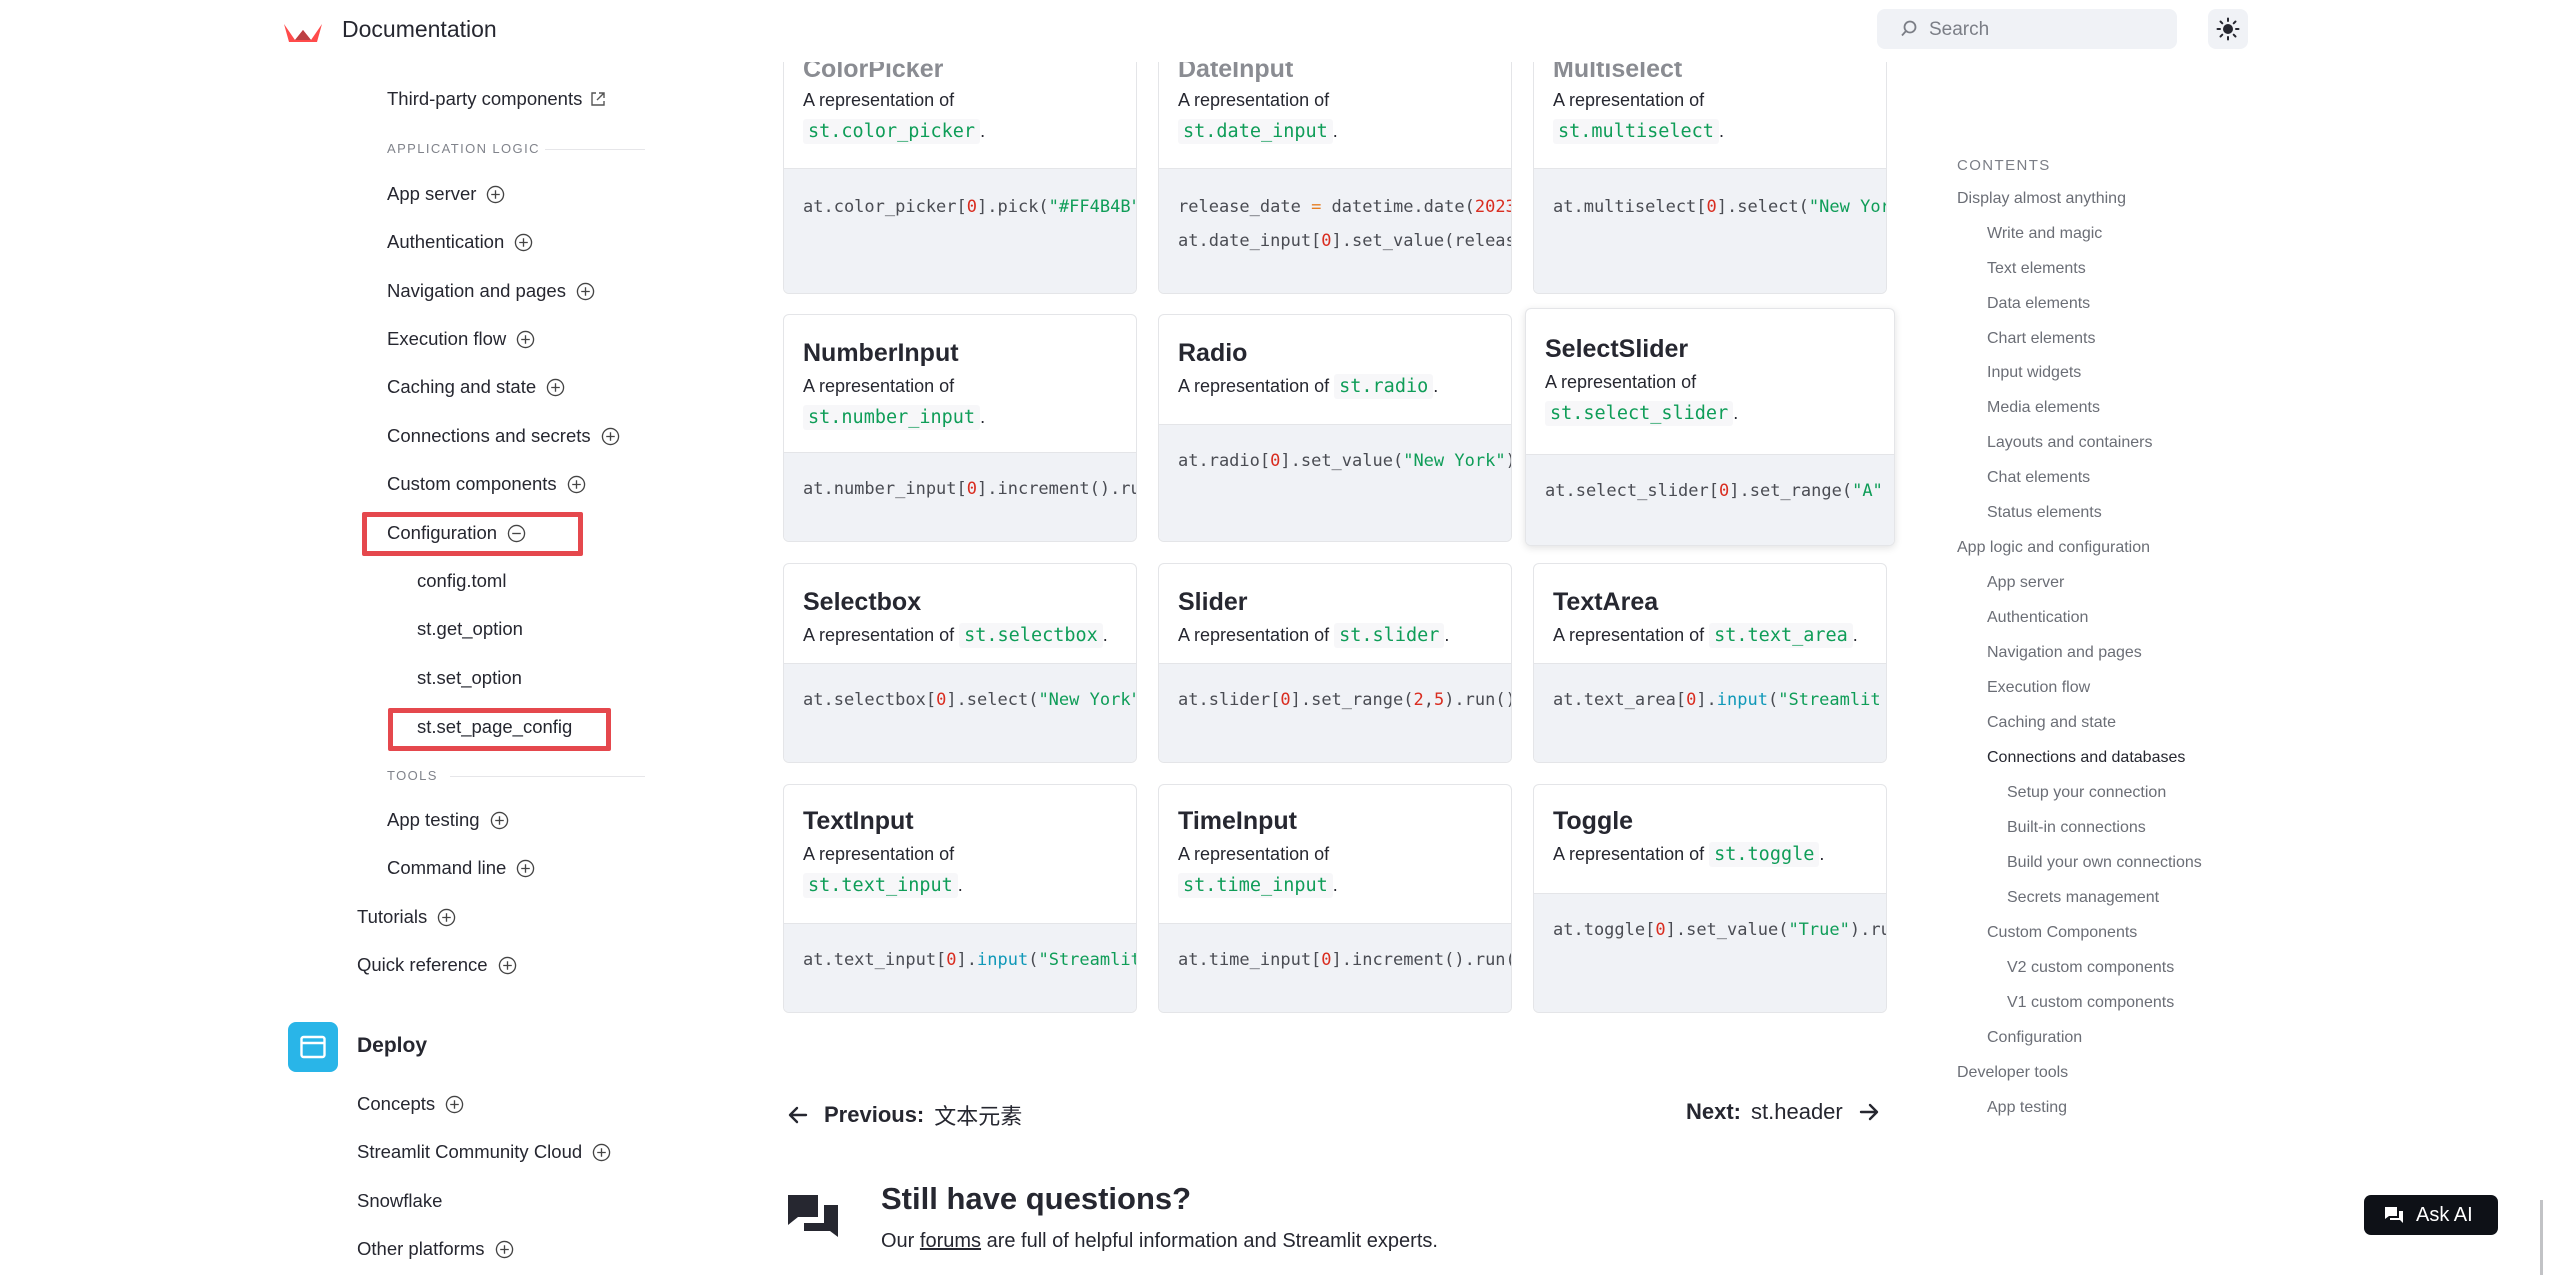 This screenshot has width=2549, height=1275. I want to click on toc-item-configuration: Configuration, so click(2034, 1038).